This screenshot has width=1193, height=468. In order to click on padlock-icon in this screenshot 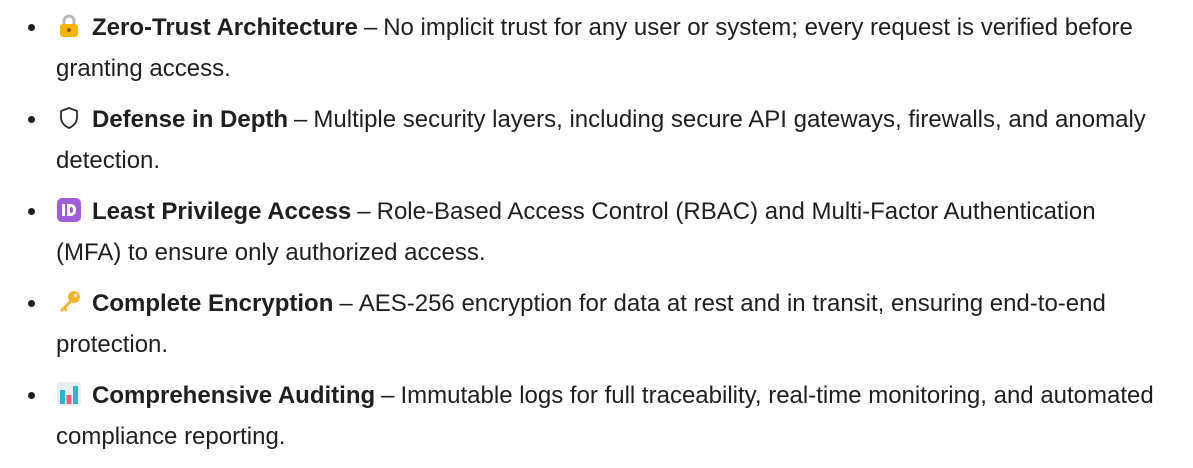, I will do `click(69, 26)`.